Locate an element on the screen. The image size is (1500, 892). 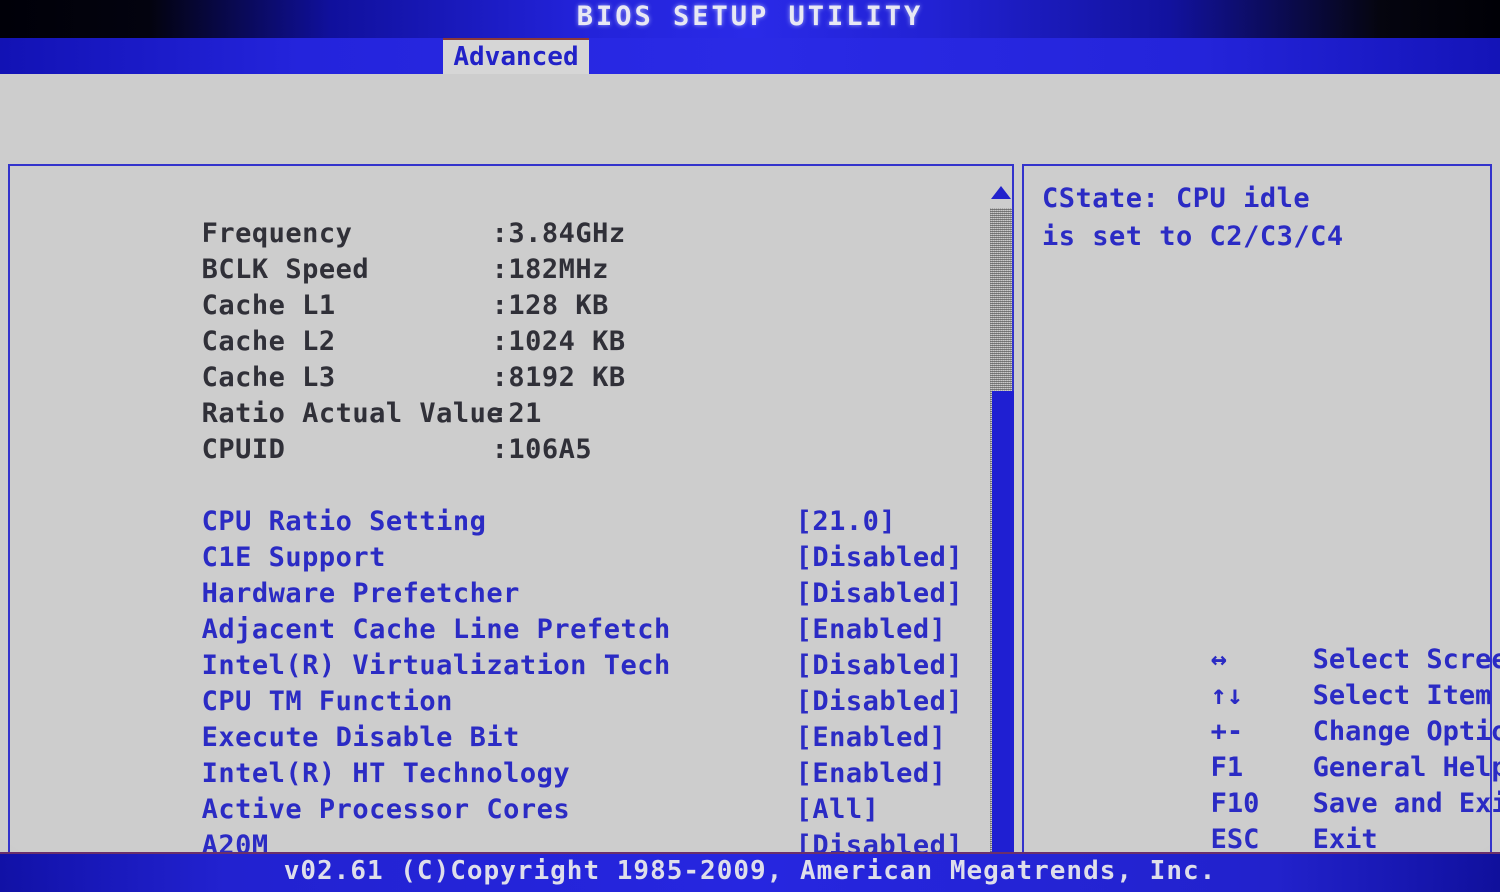
key-legend-label: Select Item is located at coordinates (1402, 695).